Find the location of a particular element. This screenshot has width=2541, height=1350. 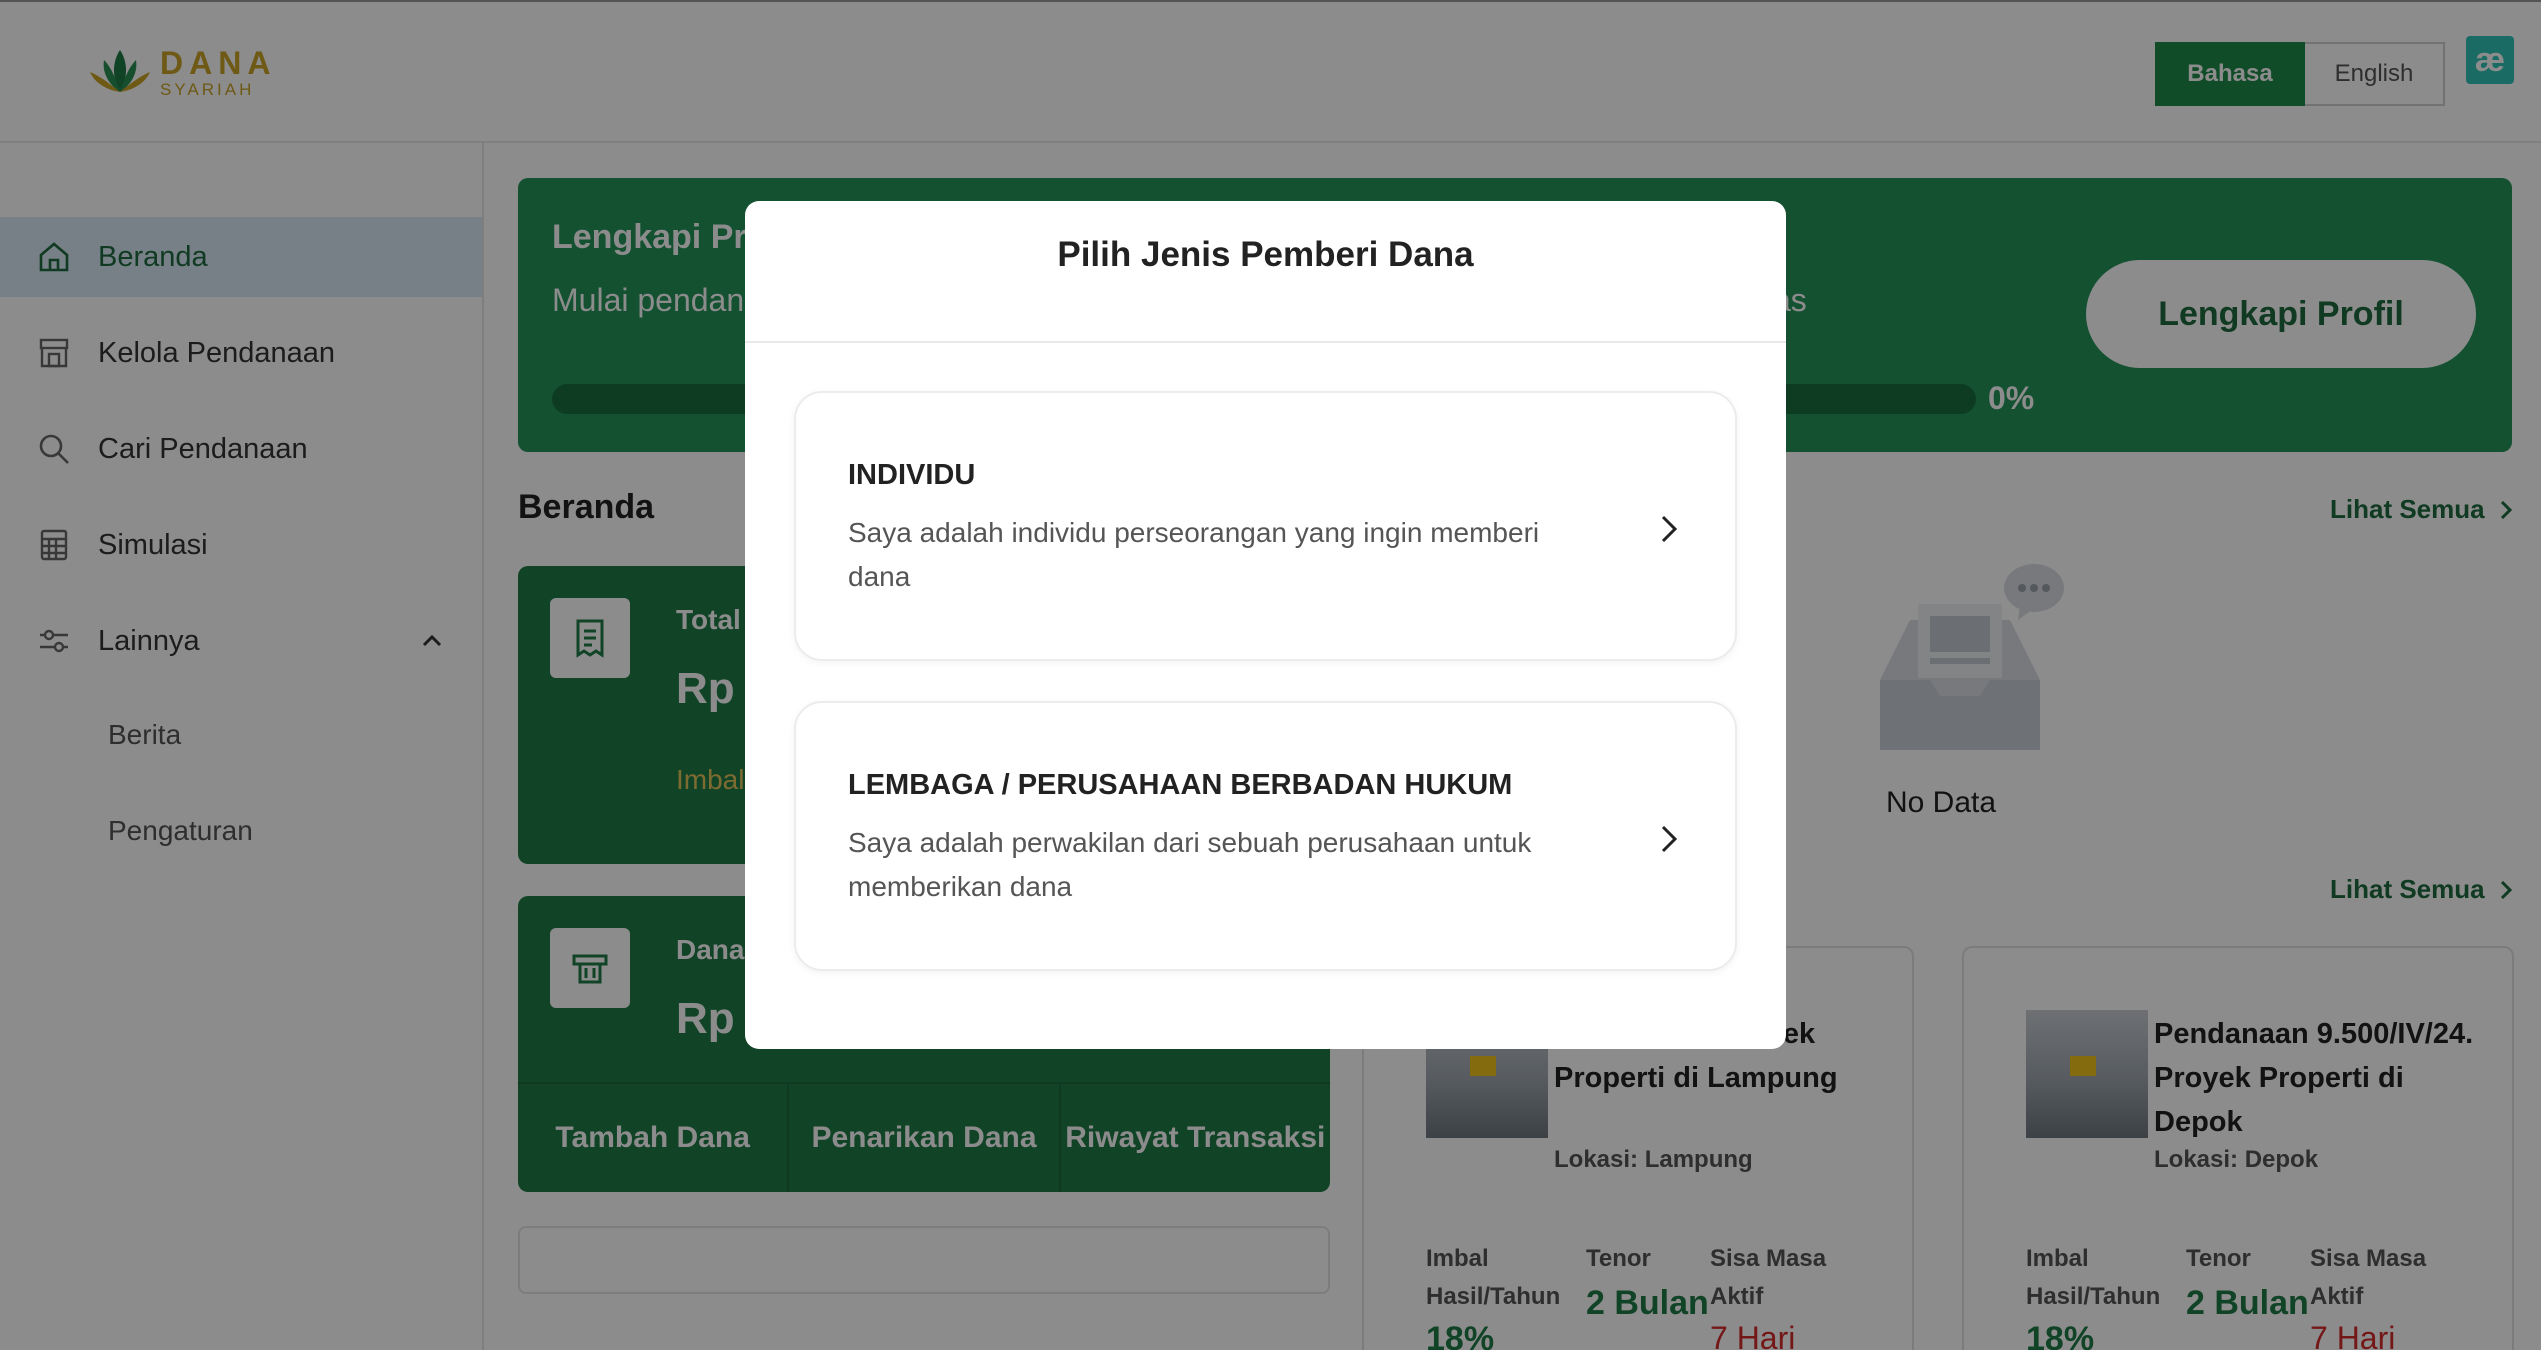

modal-divider is located at coordinates (1265, 342).